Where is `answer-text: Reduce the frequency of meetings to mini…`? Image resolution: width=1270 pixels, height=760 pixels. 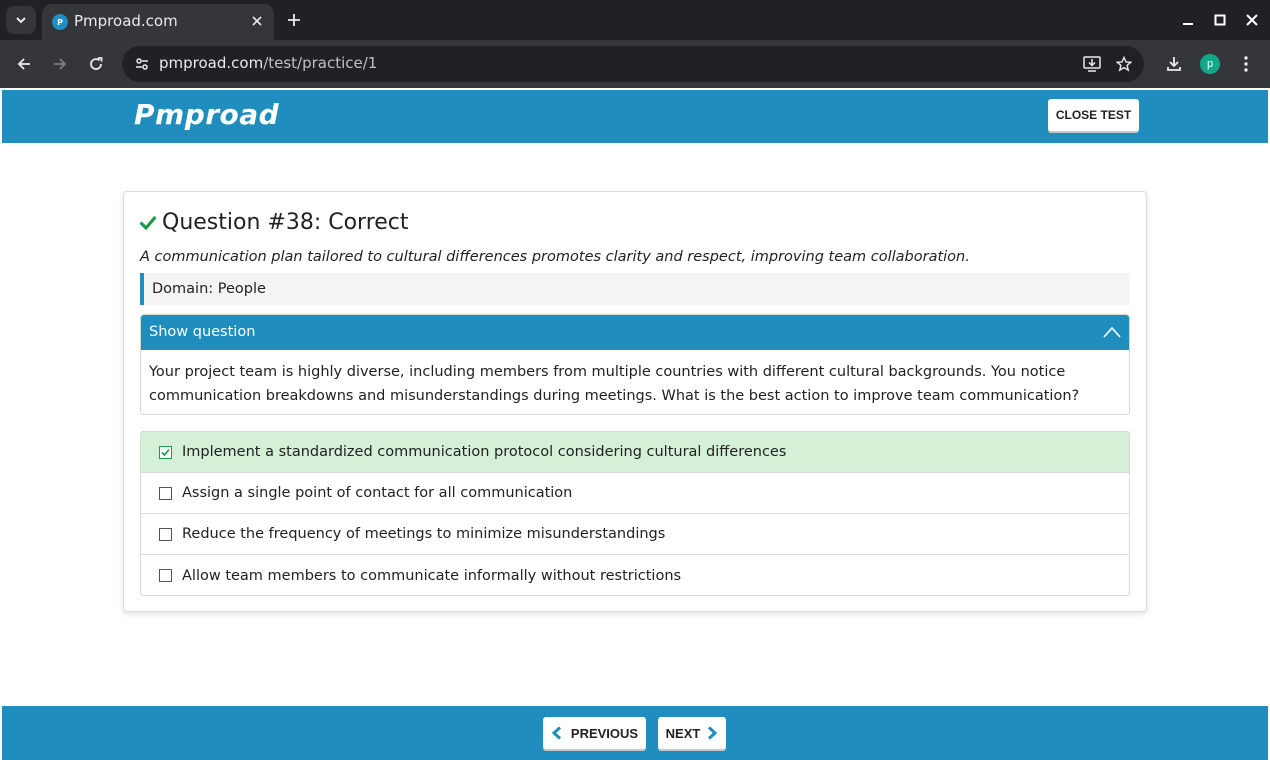
answer-text: Reduce the frequency of meetings to mini… is located at coordinates (424, 534).